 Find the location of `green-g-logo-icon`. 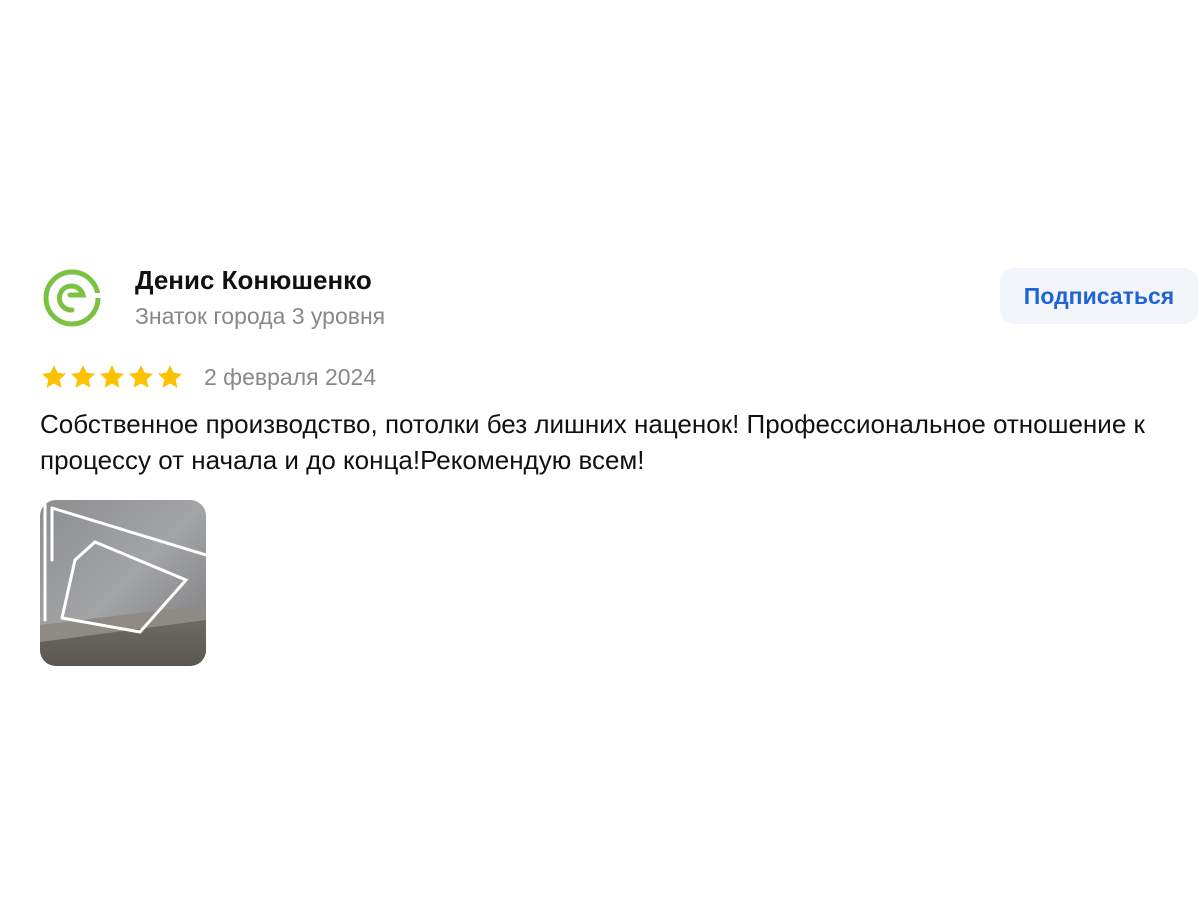

green-g-logo-icon is located at coordinates (72, 298).